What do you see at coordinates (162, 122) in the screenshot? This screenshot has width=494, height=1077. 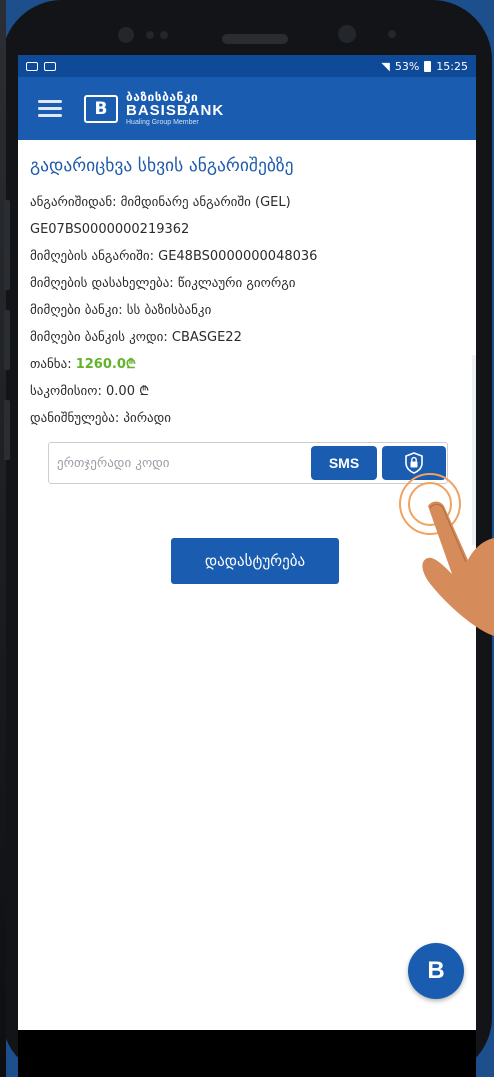 I see `logo-subtitle: Hualing Group Member` at bounding box center [162, 122].